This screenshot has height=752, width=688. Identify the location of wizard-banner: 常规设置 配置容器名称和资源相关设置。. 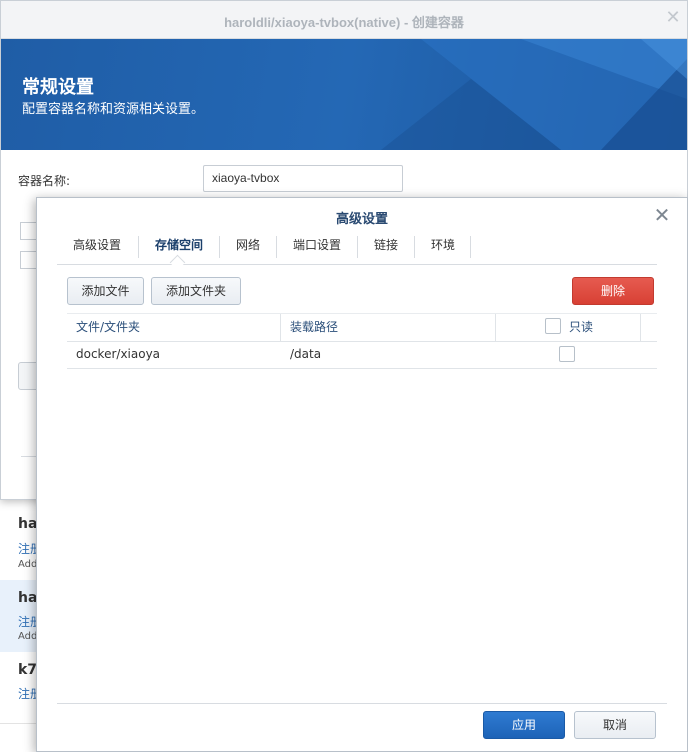
(344, 94).